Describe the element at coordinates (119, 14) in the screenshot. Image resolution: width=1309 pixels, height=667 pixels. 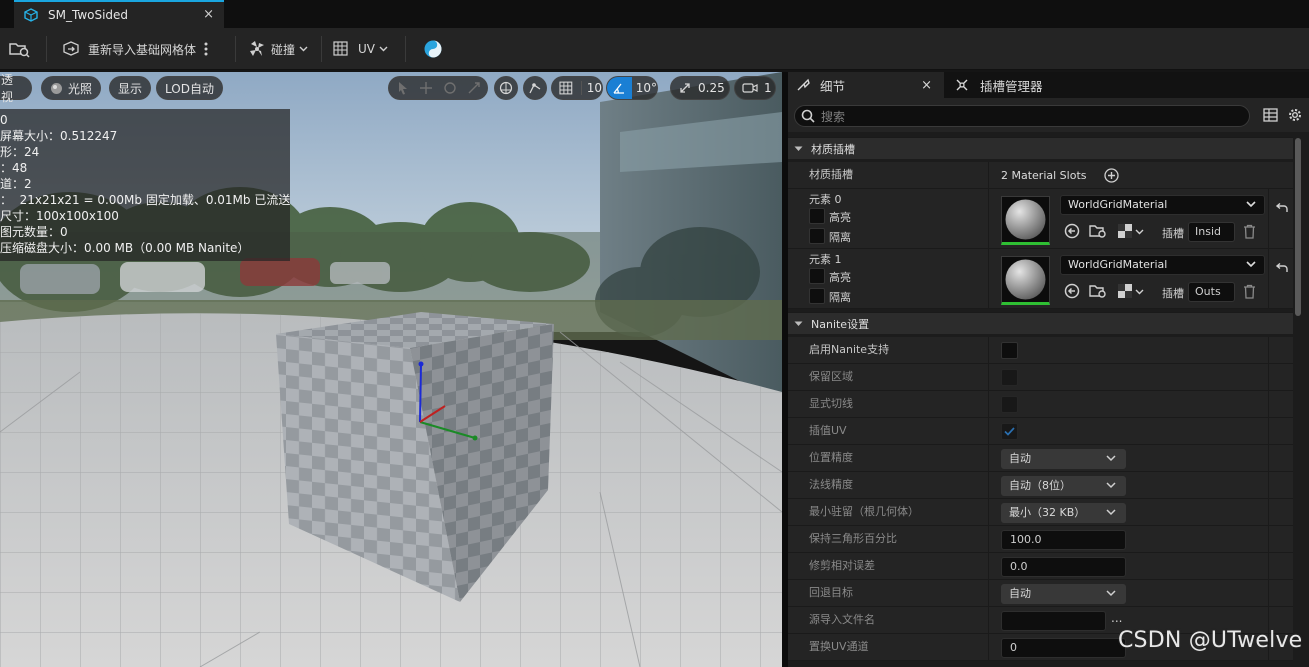
I see `asset-tab: SM_TwoSided ×` at that location.